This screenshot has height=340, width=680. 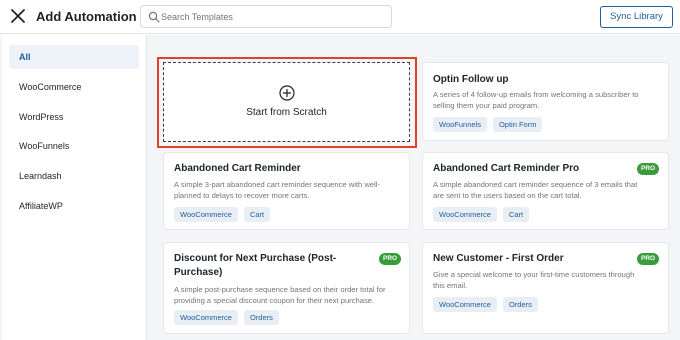 I want to click on card-title: Abandoned Cart Reminder Pro, so click(x=506, y=168).